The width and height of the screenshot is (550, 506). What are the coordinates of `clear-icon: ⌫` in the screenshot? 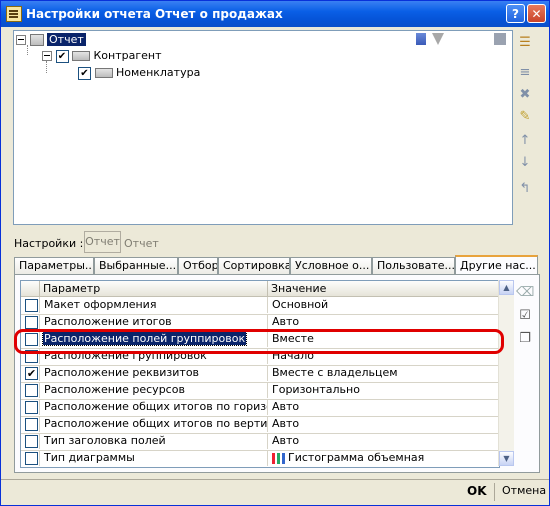 It's located at (525, 293).